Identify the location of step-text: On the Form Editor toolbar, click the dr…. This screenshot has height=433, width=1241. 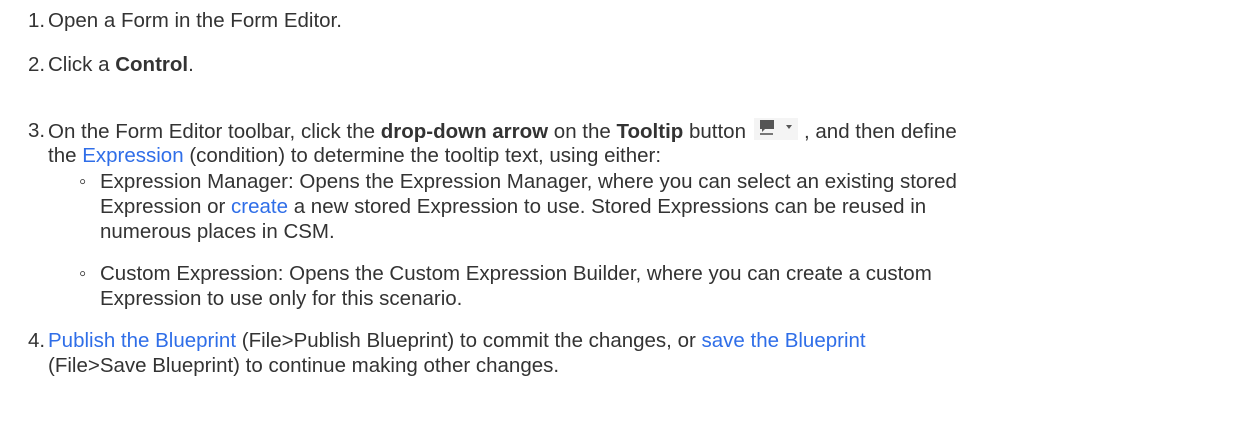
(502, 131).